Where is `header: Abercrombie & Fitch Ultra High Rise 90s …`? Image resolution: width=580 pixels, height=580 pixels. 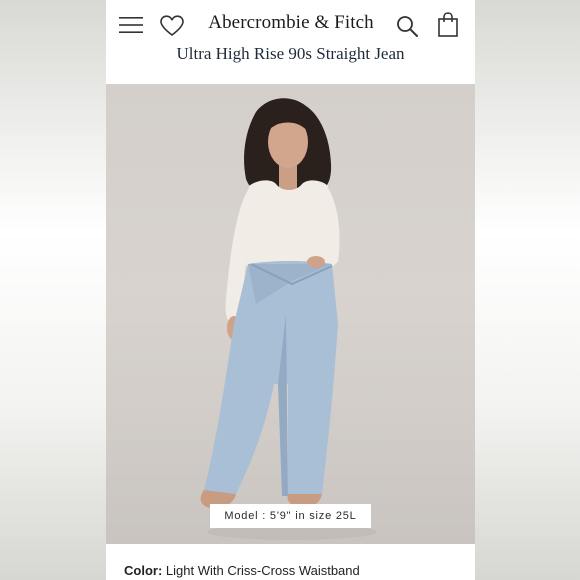
header: Abercrombie & Fitch Ultra High Rise 90s … is located at coordinates (290, 42).